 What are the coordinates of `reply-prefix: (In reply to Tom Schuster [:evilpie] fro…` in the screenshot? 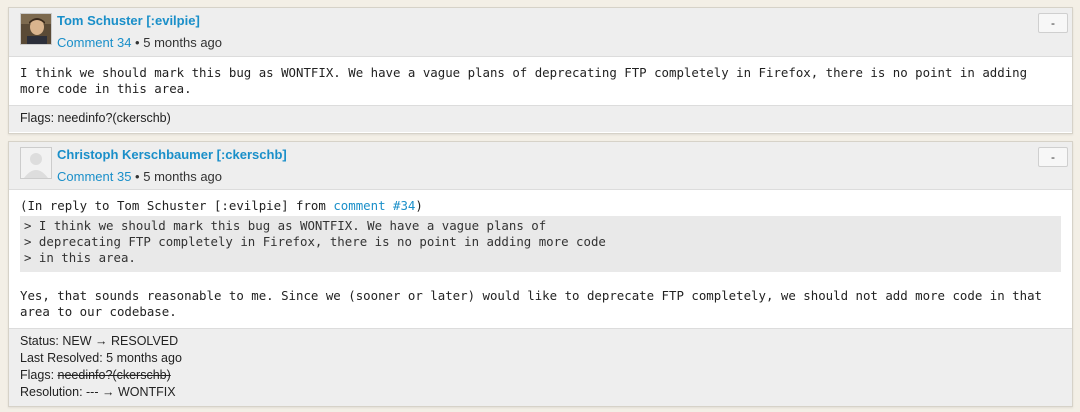 It's located at (177, 205).